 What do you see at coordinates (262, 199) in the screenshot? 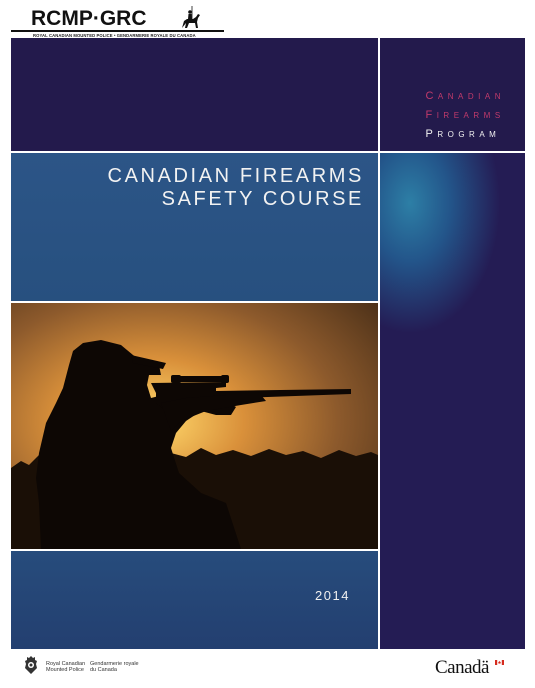
I see `course-title-line2: SAFETY COURSE` at bounding box center [262, 199].